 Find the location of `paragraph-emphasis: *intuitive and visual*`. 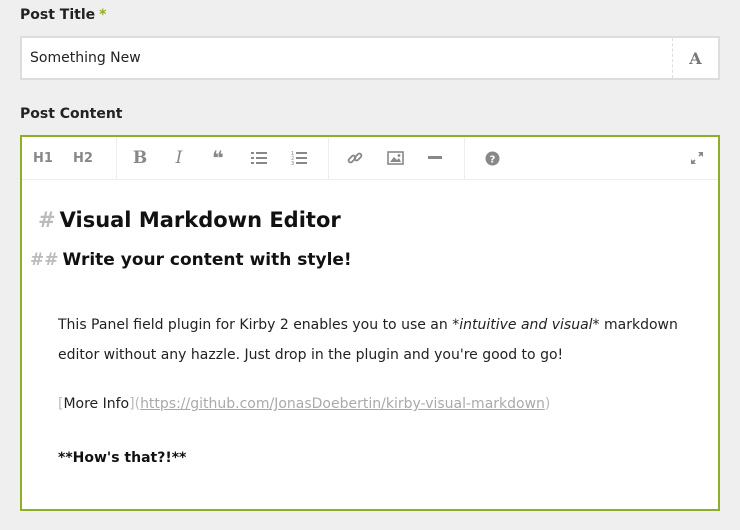

paragraph-emphasis: *intuitive and visual* is located at coordinates (526, 325).